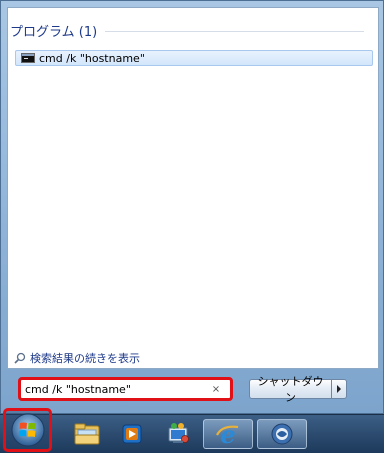 This screenshot has height=453, width=384. Describe the element at coordinates (20, 358) in the screenshot. I see `search-icon` at that location.